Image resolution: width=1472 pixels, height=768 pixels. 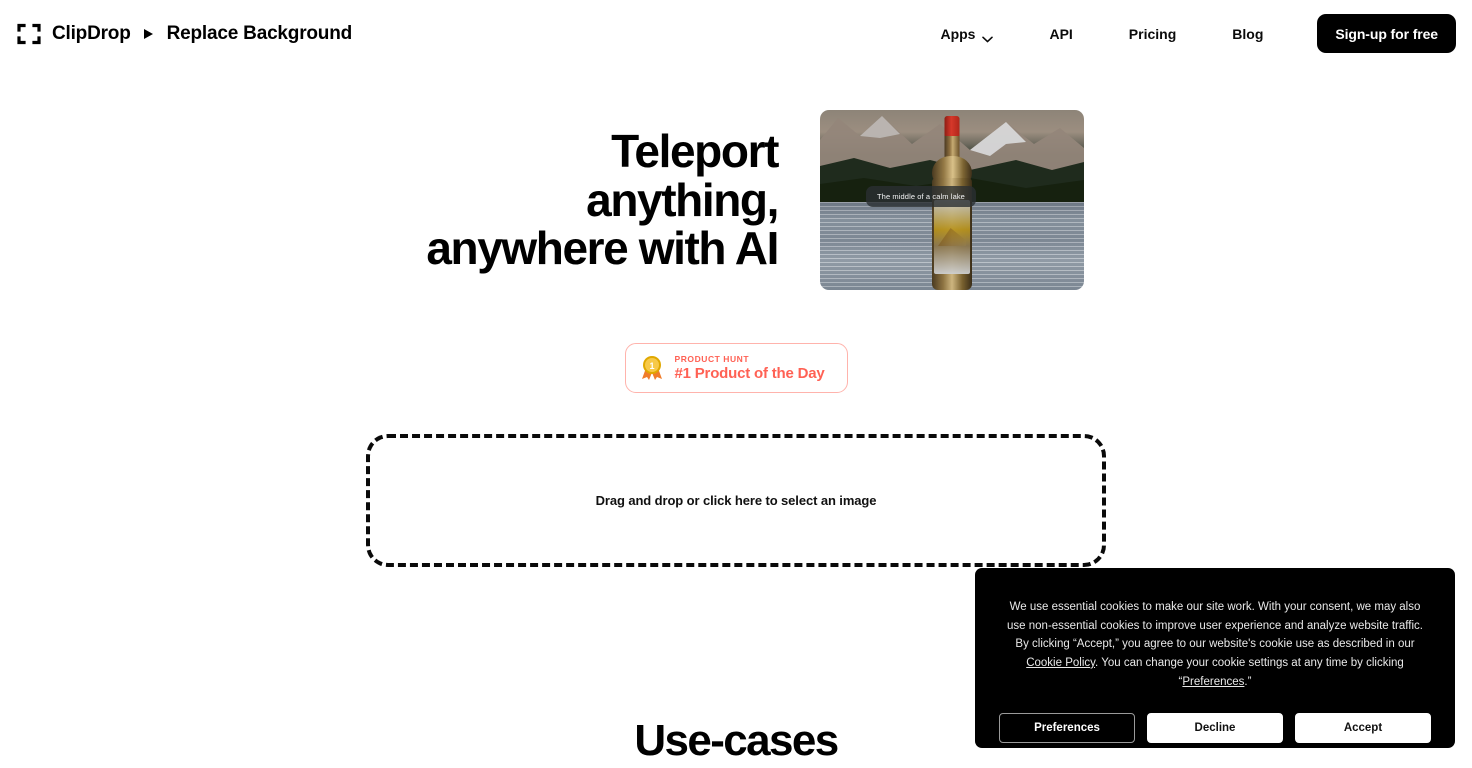 What do you see at coordinates (91, 33) in the screenshot?
I see `brand-name: ClipDrop` at bounding box center [91, 33].